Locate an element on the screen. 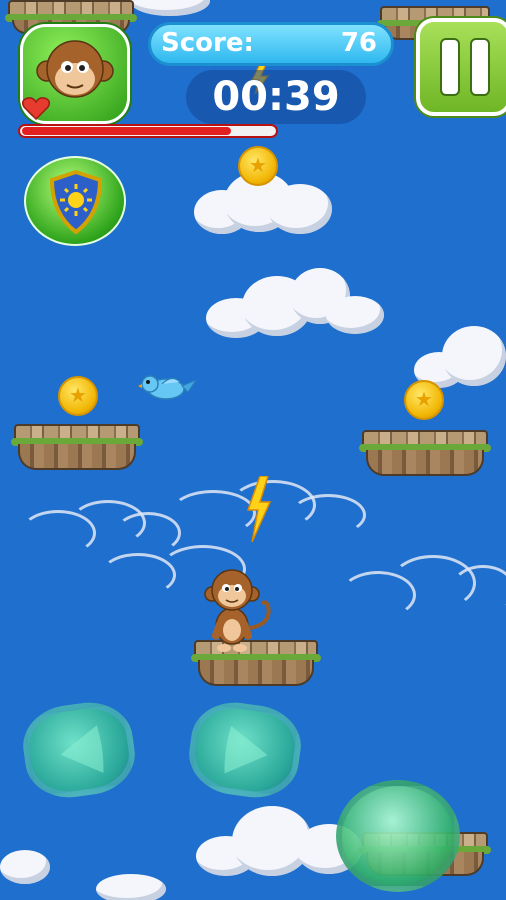 This screenshot has width=506, height=900. lightning-bolt-icon is located at coordinates (259, 509).